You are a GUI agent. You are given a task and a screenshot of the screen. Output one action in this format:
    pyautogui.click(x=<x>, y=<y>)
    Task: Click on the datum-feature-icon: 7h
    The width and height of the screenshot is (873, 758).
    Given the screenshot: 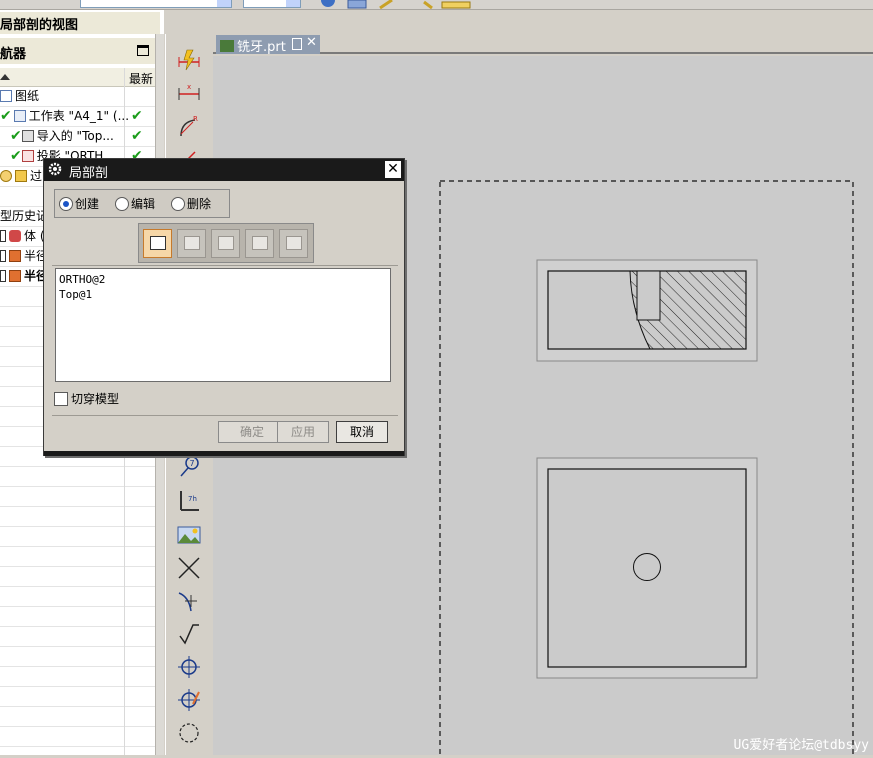 What is the action you would take?
    pyautogui.click(x=189, y=501)
    